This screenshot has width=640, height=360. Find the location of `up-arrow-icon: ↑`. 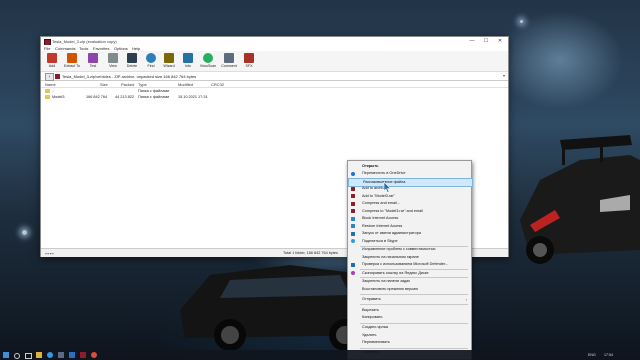

up-arrow-icon: ↑ is located at coordinates (49, 77).